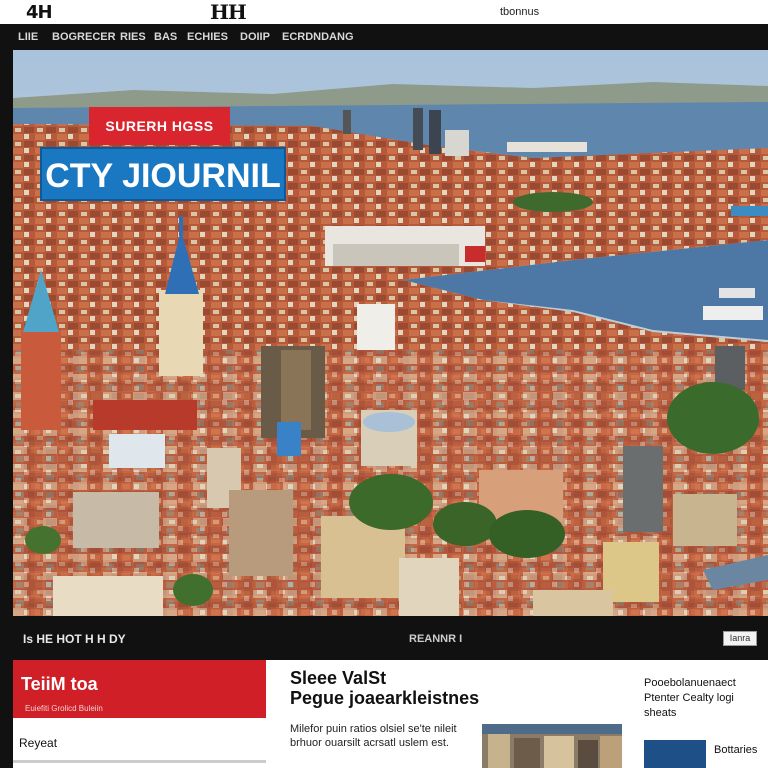  What do you see at coordinates (84, 37) in the screenshot?
I see `nav-item-2: BOGRECER` at bounding box center [84, 37].